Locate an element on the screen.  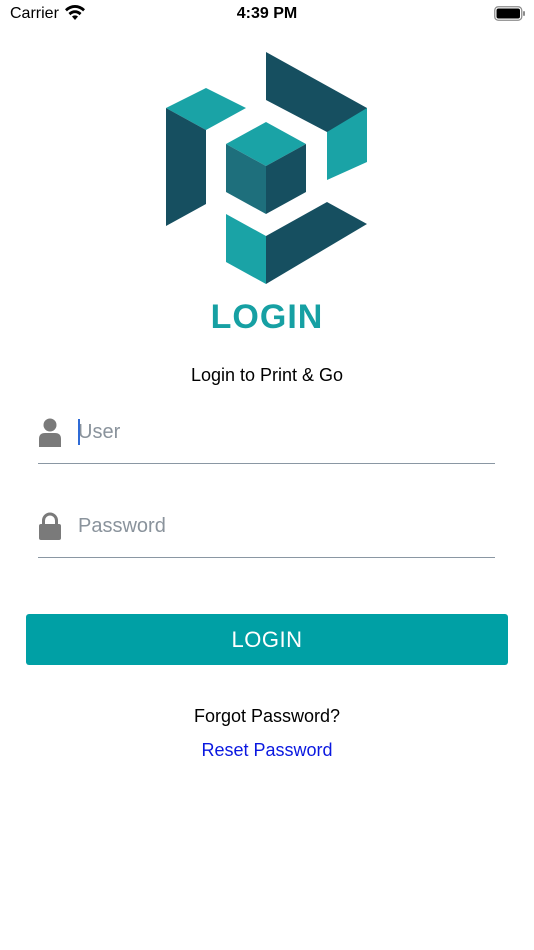
status-time: 4:39 PM is located at coordinates (267, 13).